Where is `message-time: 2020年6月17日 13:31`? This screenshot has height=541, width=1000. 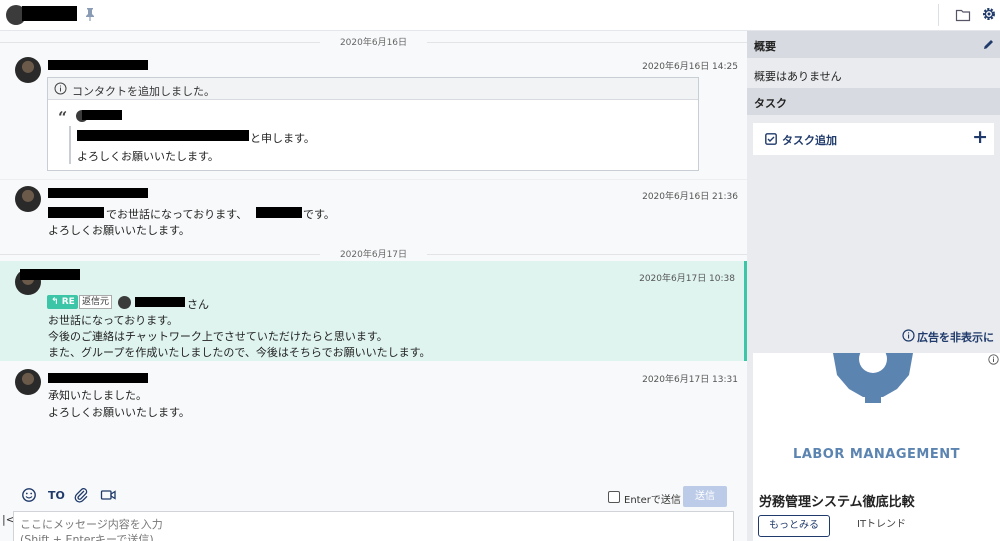 message-time: 2020年6月17日 13:31 is located at coordinates (690, 380).